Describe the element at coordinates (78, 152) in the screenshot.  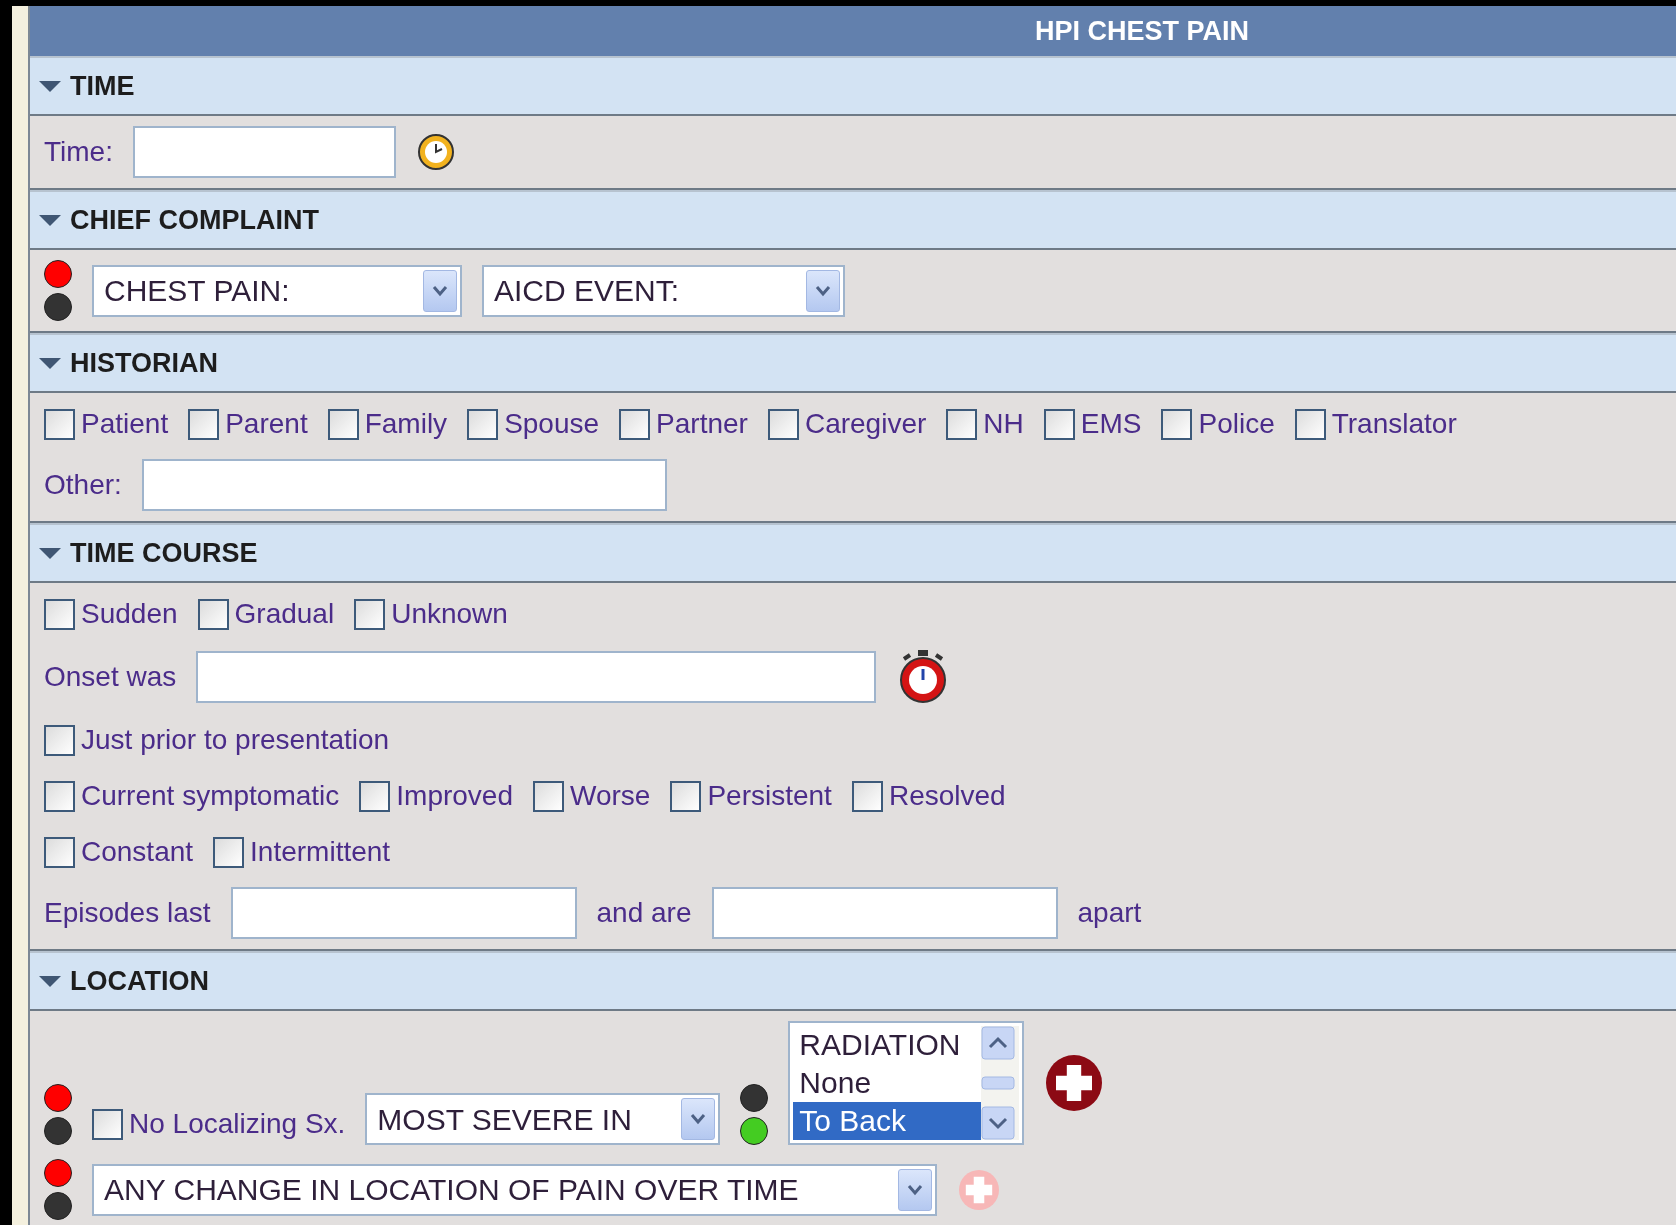
I see `field-label: Time:` at that location.